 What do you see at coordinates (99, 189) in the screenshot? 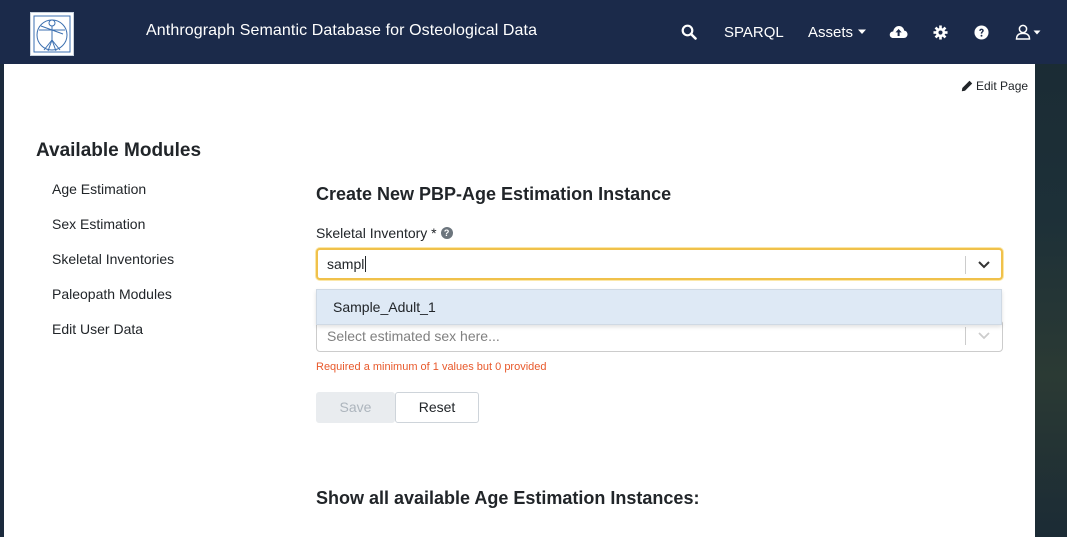
I see `sidebar-item-age-estimation: Age Estimation` at bounding box center [99, 189].